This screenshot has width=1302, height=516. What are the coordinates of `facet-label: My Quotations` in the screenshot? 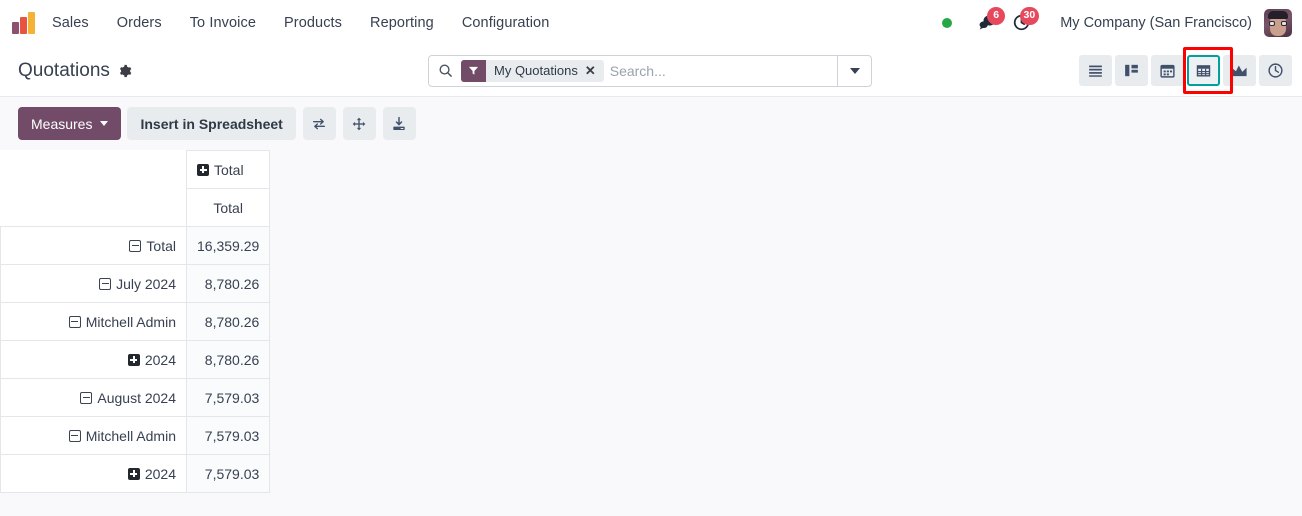 It's located at (536, 70).